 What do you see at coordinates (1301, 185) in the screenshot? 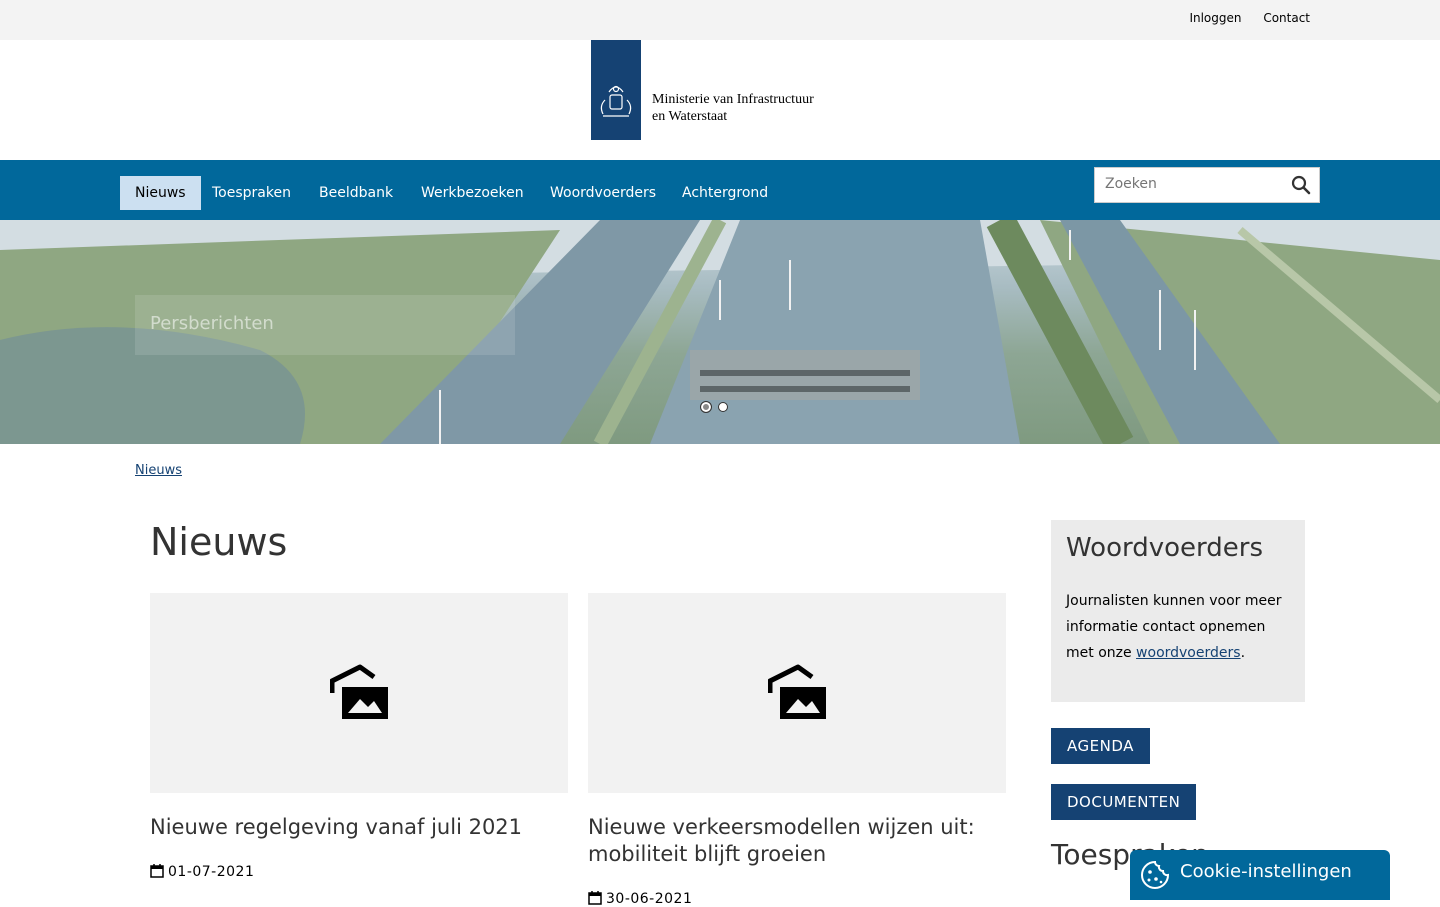
I see `search-icon` at bounding box center [1301, 185].